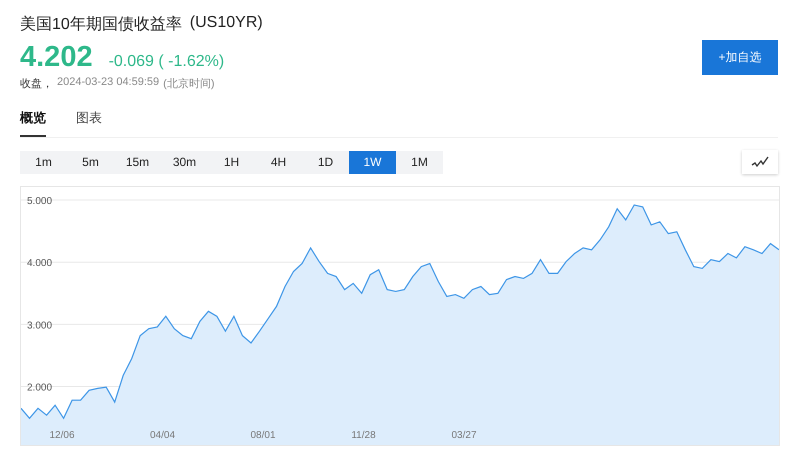 This screenshot has width=800, height=462. Describe the element at coordinates (163, 435) in the screenshot. I see `x-axis-label: 04/04` at that location.